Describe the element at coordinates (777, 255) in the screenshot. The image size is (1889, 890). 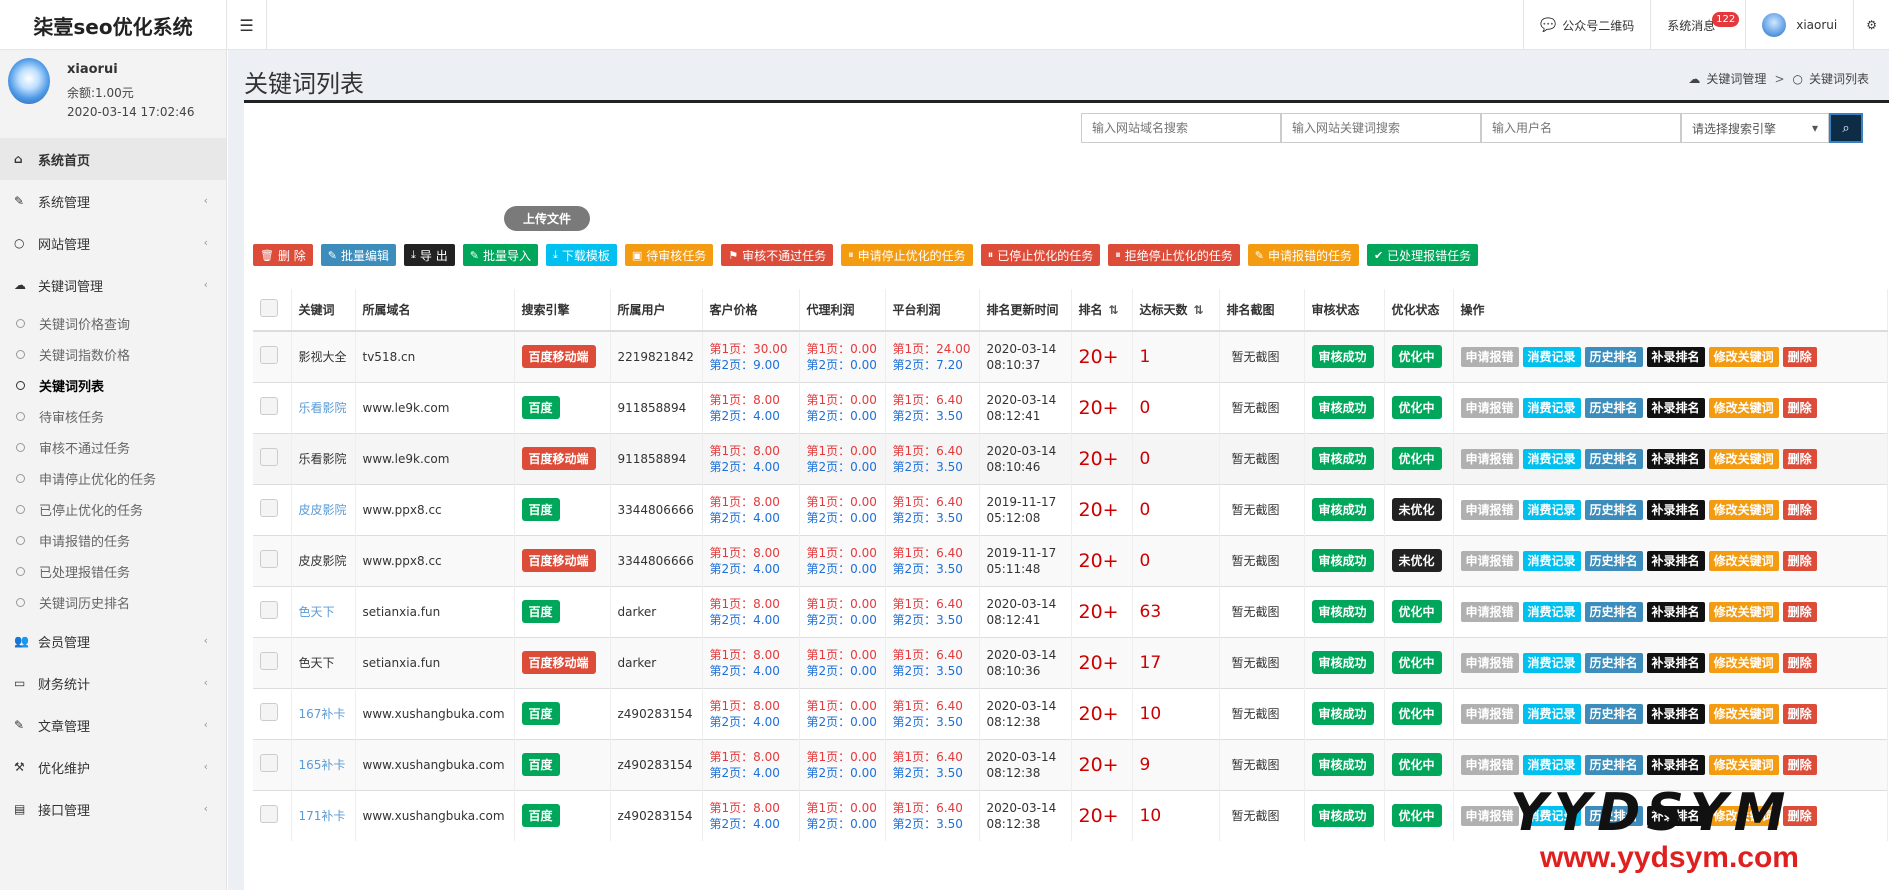
I see `toolbar-button: ⚑ 审核不通过任务` at that location.